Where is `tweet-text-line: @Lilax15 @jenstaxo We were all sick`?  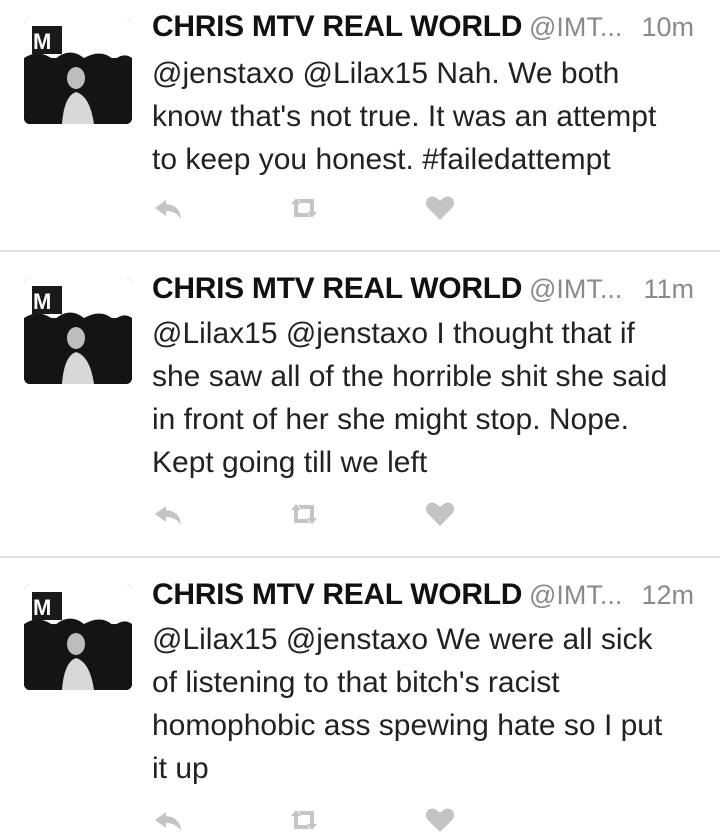
tweet-text-line: @Lilax15 @jenstaxo We were all sick is located at coordinates (402, 639).